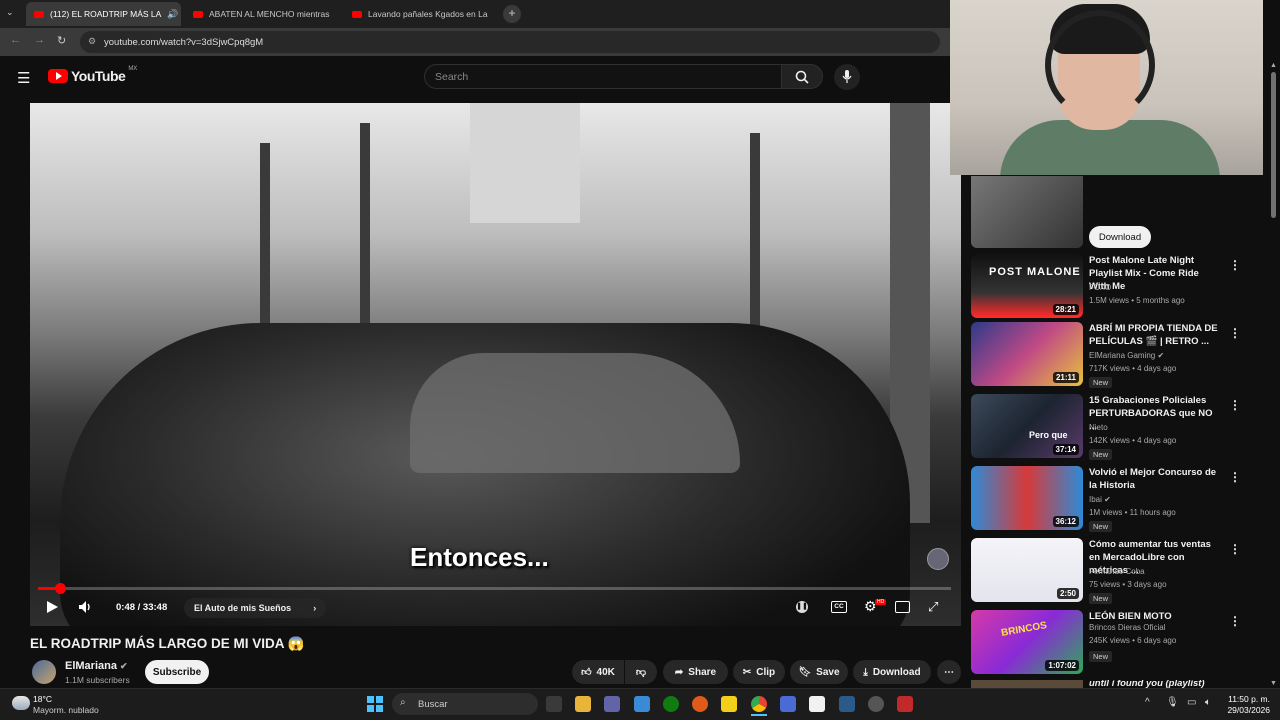 Image resolution: width=1280 pixels, height=720 pixels. I want to click on menu-hamburger-icon: ☰, so click(23, 78).